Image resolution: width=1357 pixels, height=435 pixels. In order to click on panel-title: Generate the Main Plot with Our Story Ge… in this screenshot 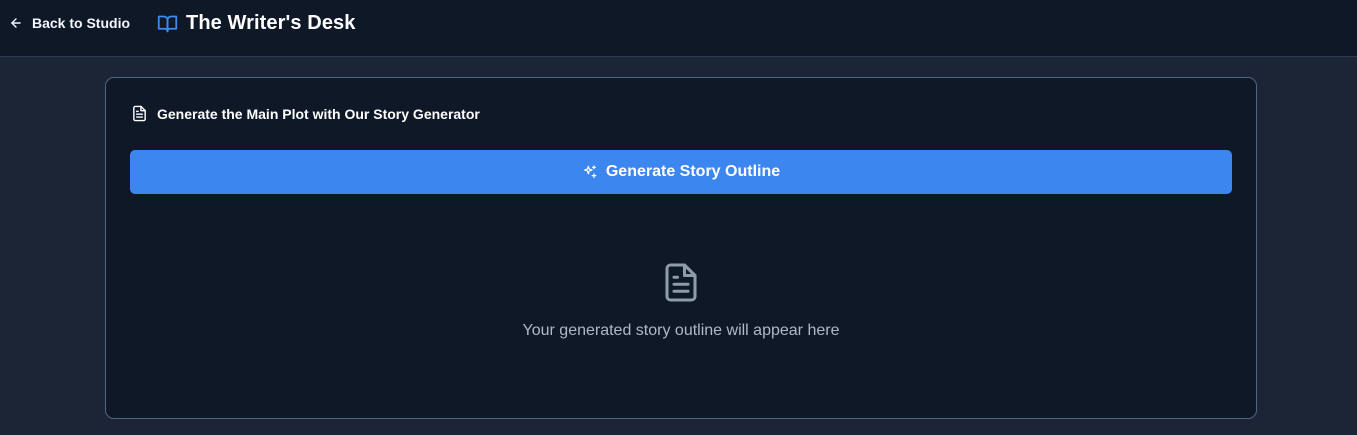, I will do `click(318, 113)`.